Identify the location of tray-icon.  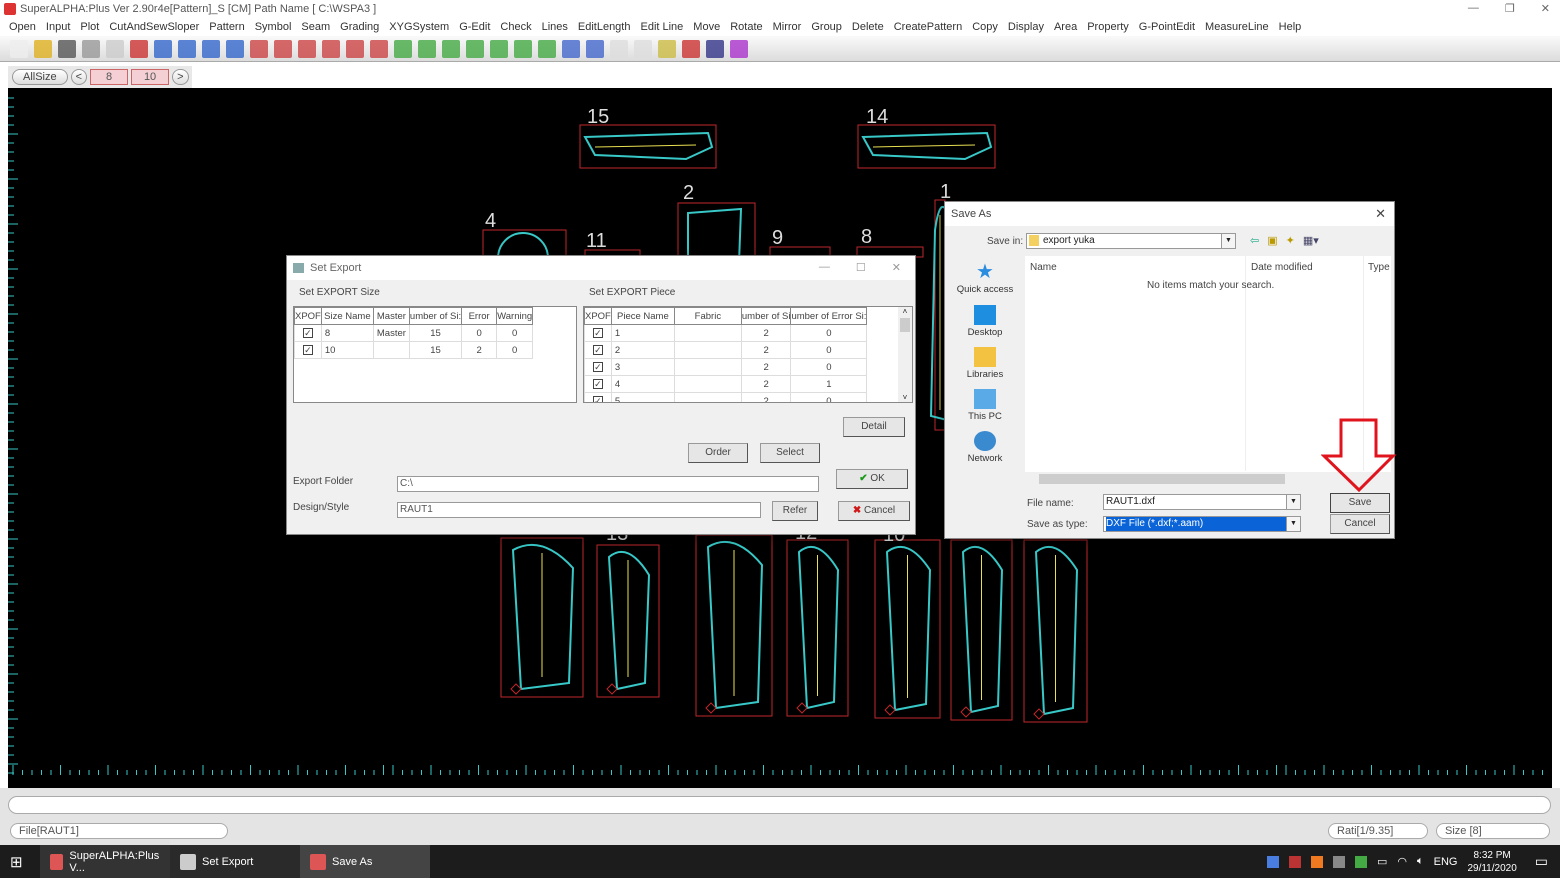
(1294, 861).